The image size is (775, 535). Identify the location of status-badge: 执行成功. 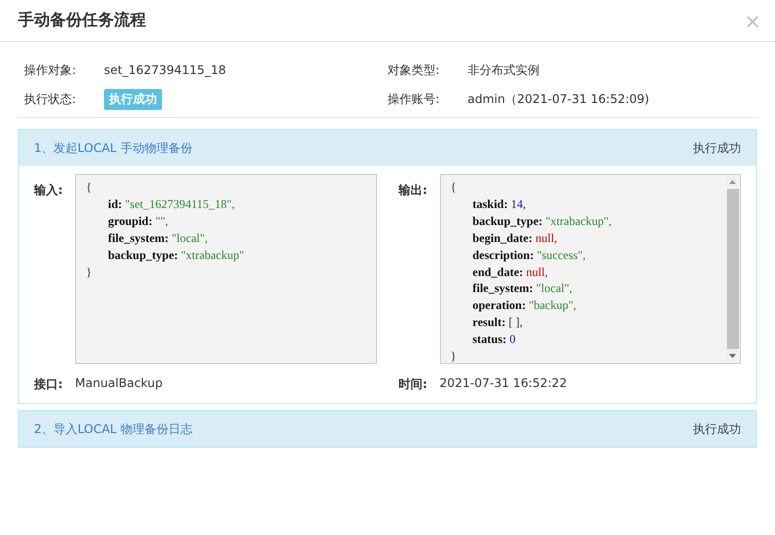
(133, 99).